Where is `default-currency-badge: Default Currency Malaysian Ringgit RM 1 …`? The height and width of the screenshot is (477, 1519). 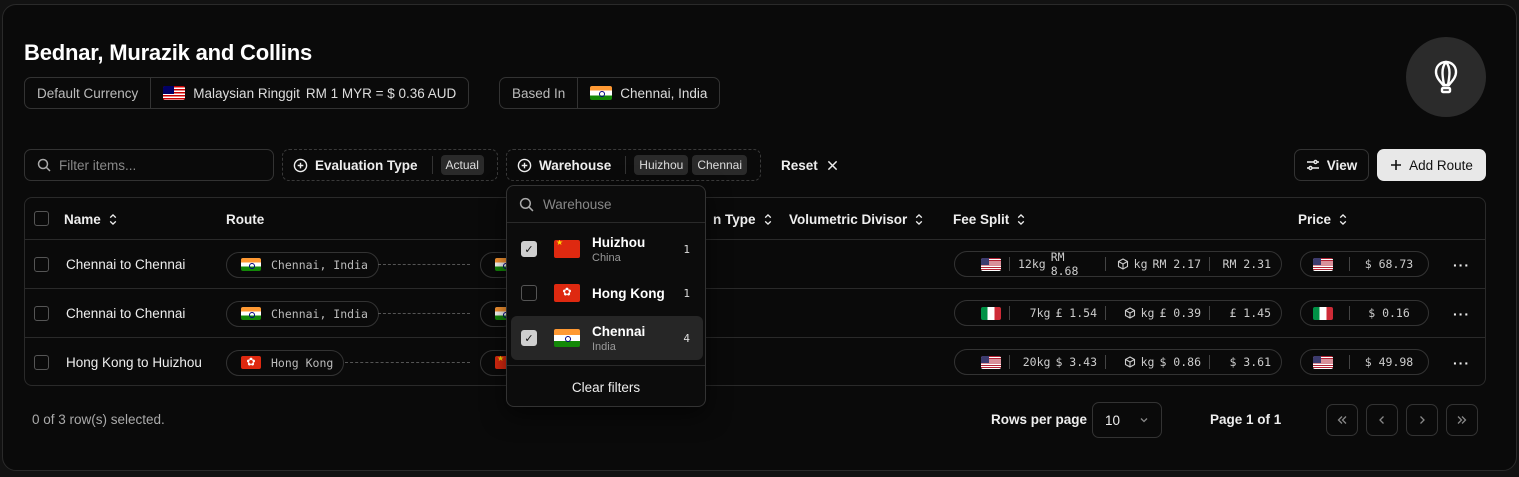 default-currency-badge: Default Currency Malaysian Ringgit RM 1 … is located at coordinates (247, 93).